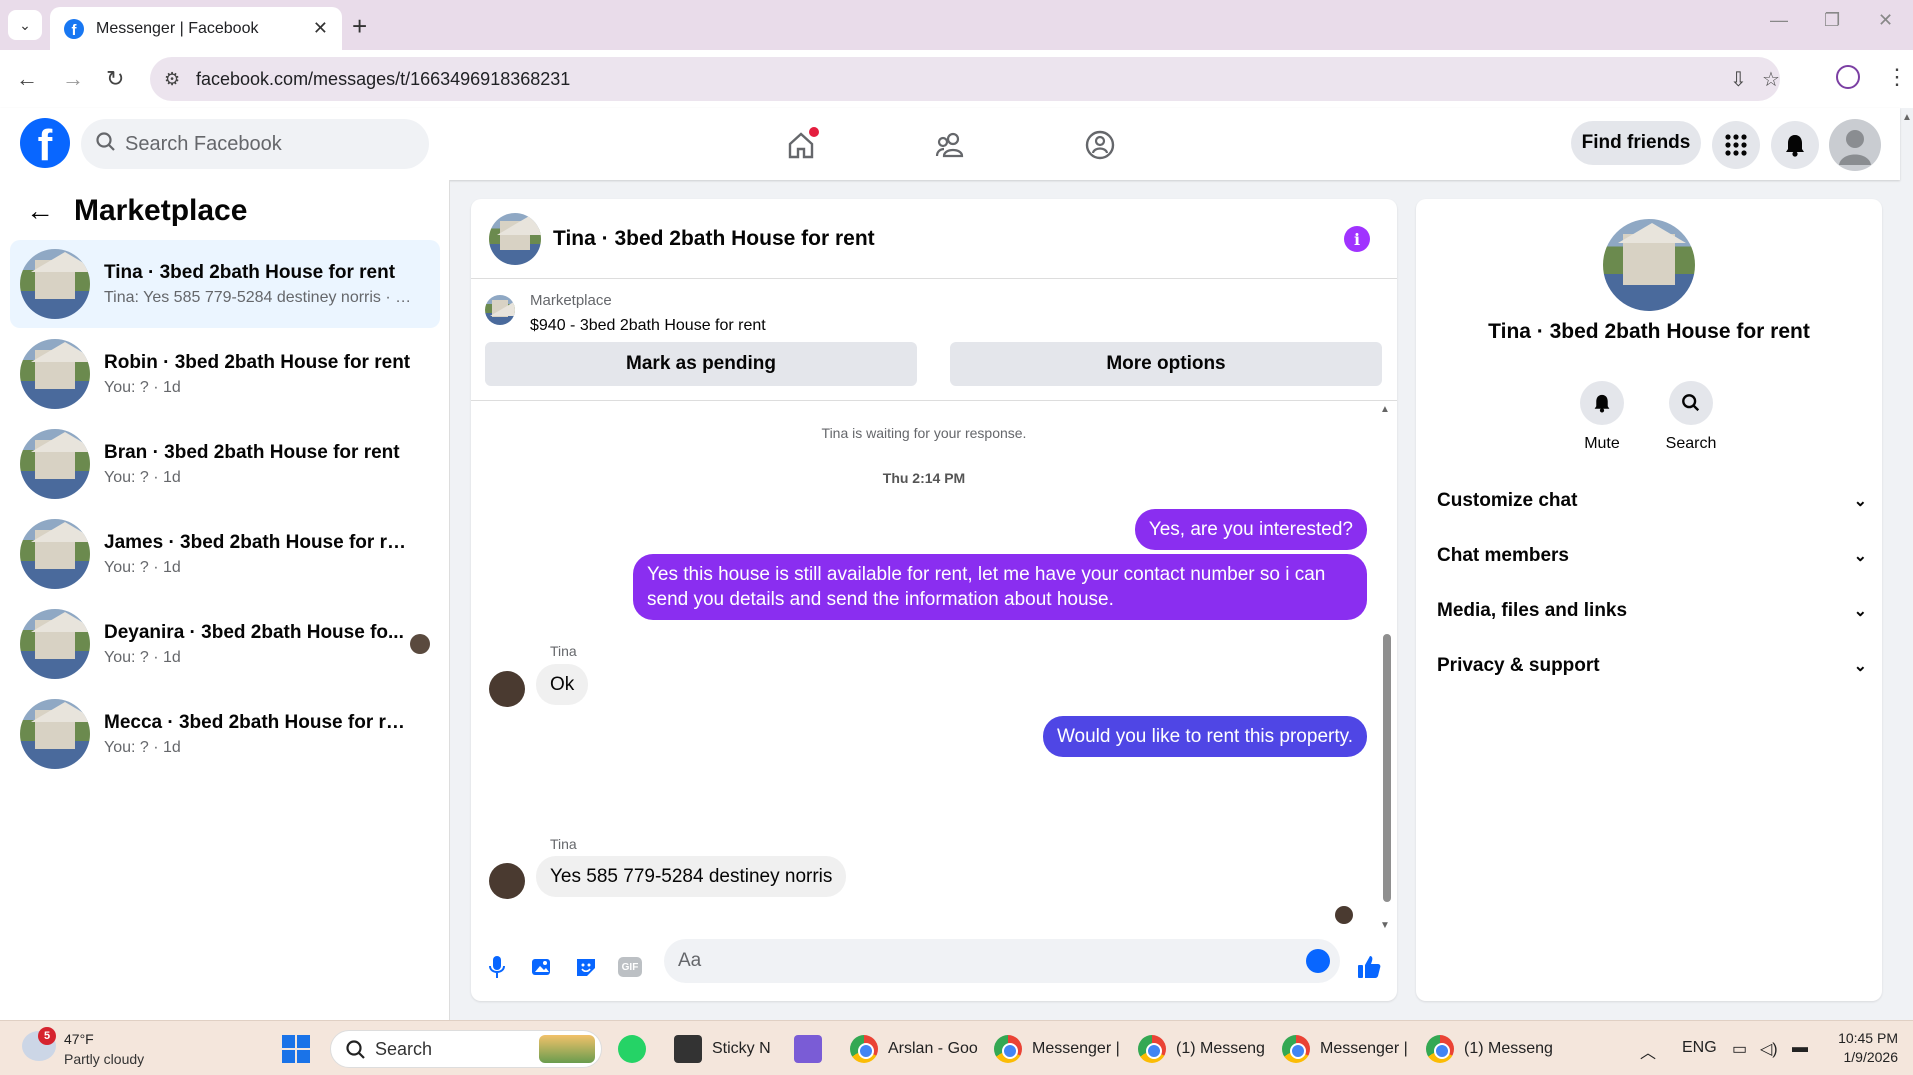  I want to click on home-nav-icon, so click(801, 145).